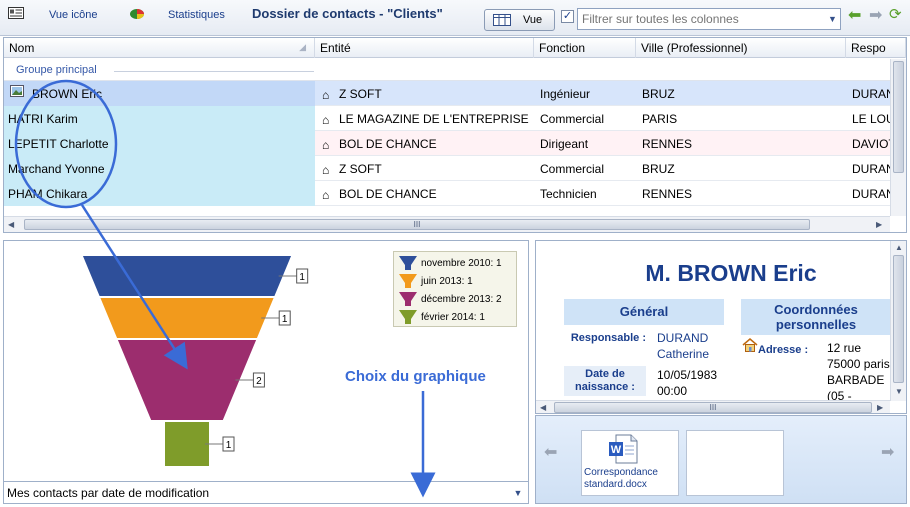 Image resolution: width=910 pixels, height=507 pixels. What do you see at coordinates (417, 224) in the screenshot?
I see `grid-horizontal-scroll-thumb: III` at bounding box center [417, 224].